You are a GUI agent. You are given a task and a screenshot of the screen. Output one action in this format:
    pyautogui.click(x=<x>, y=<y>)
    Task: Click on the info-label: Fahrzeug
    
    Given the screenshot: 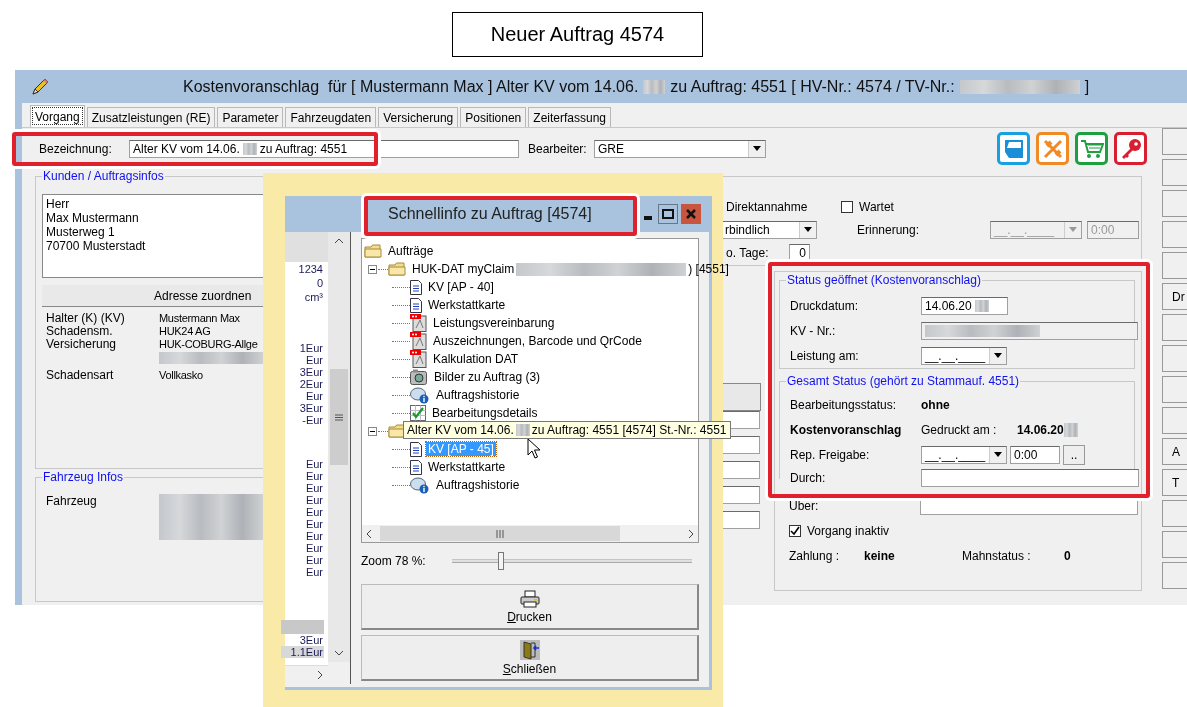 What is the action you would take?
    pyautogui.click(x=72, y=501)
    